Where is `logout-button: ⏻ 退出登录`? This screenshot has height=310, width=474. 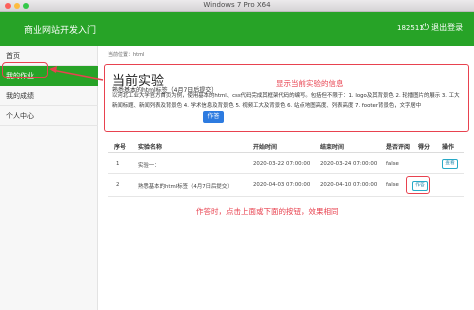
logout-button: ⏻ 退出登录 is located at coordinates (442, 27).